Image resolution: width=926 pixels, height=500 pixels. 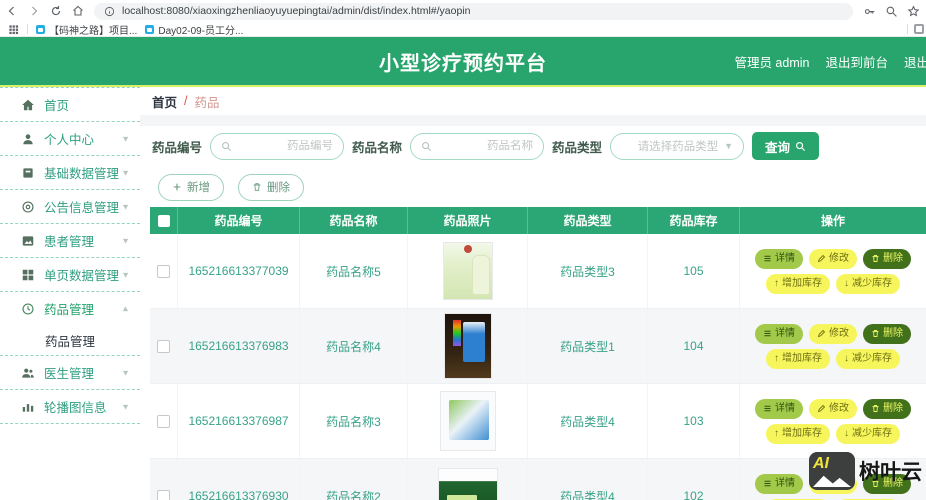 I want to click on sidebar-item-patients: 患者管理 ▼, so click(x=70, y=240).